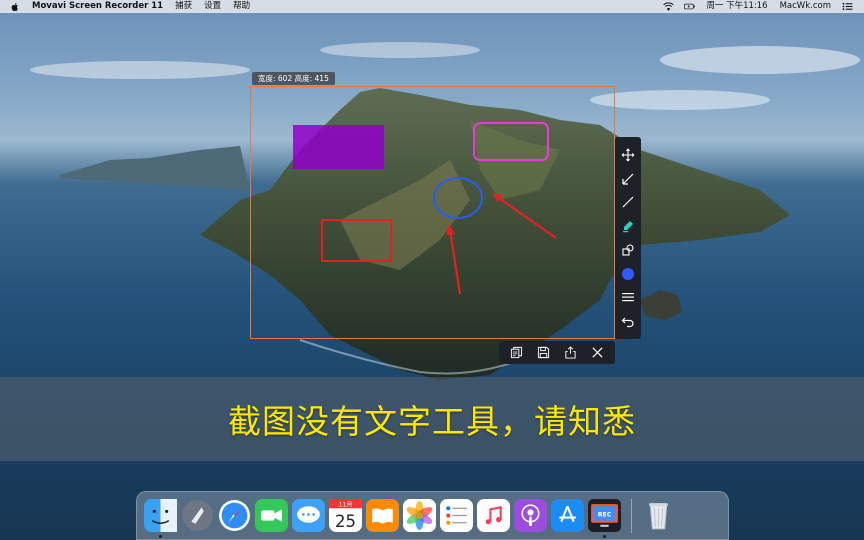 This screenshot has width=864, height=540. Describe the element at coordinates (658, 515) in the screenshot. I see `trash-icon` at that location.